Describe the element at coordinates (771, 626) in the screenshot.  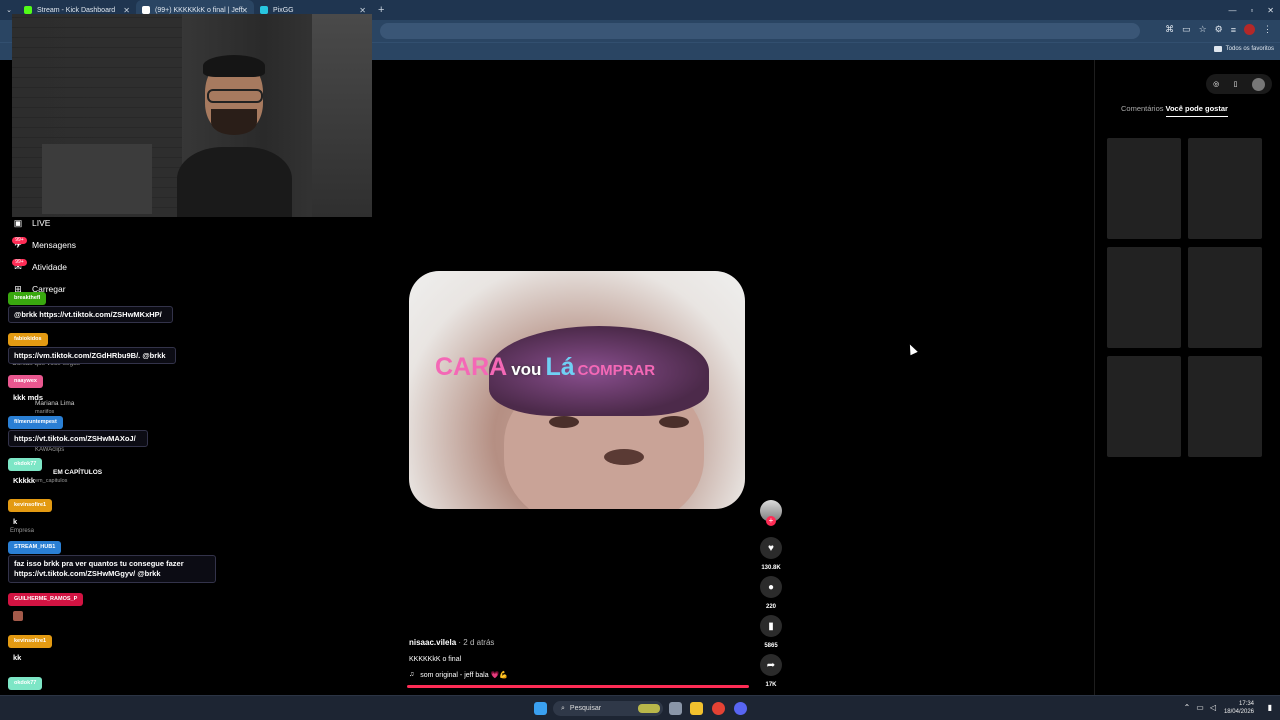
I see `bookmark-icon: ▮` at that location.